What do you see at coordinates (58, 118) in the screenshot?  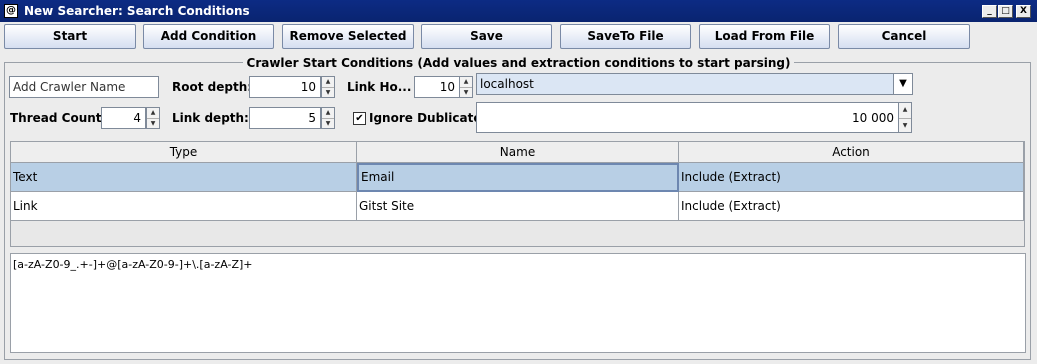 I see `thread-count-label: Thread Count:` at bounding box center [58, 118].